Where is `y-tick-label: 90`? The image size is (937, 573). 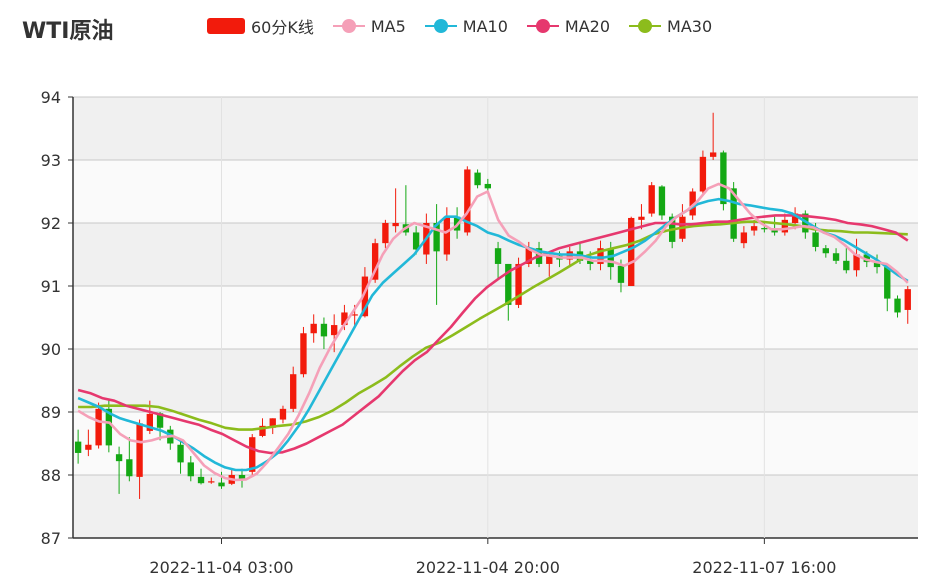 y-tick-label: 90 is located at coordinates (51, 349).